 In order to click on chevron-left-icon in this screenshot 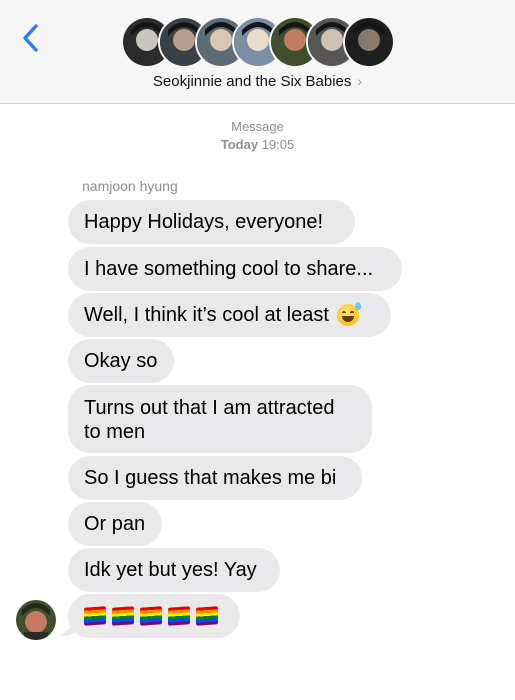, I will do `click(30, 38)`.